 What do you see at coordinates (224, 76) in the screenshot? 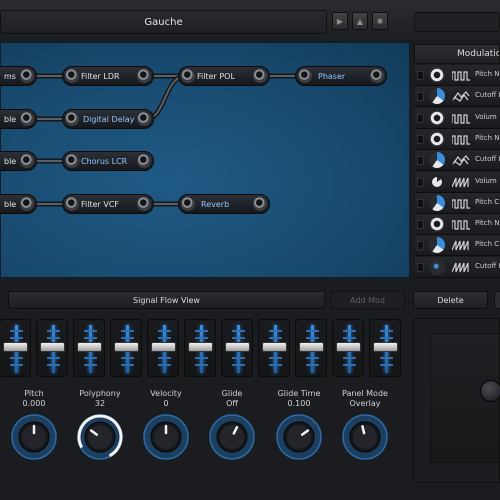
I see `graph-node: Filter POL` at bounding box center [224, 76].